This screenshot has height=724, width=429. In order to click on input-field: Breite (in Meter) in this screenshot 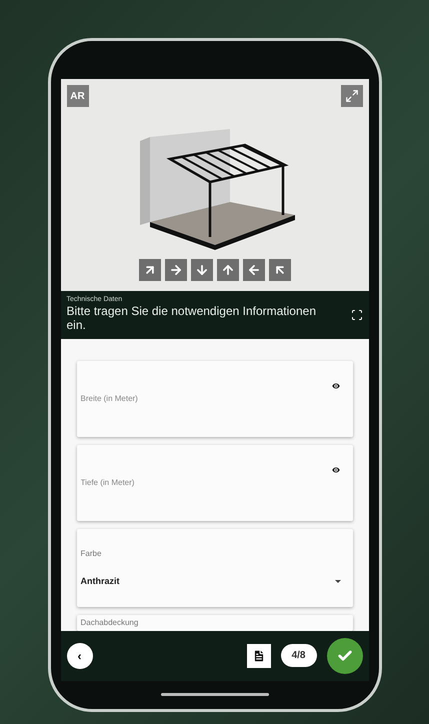, I will do `click(214, 398)`.